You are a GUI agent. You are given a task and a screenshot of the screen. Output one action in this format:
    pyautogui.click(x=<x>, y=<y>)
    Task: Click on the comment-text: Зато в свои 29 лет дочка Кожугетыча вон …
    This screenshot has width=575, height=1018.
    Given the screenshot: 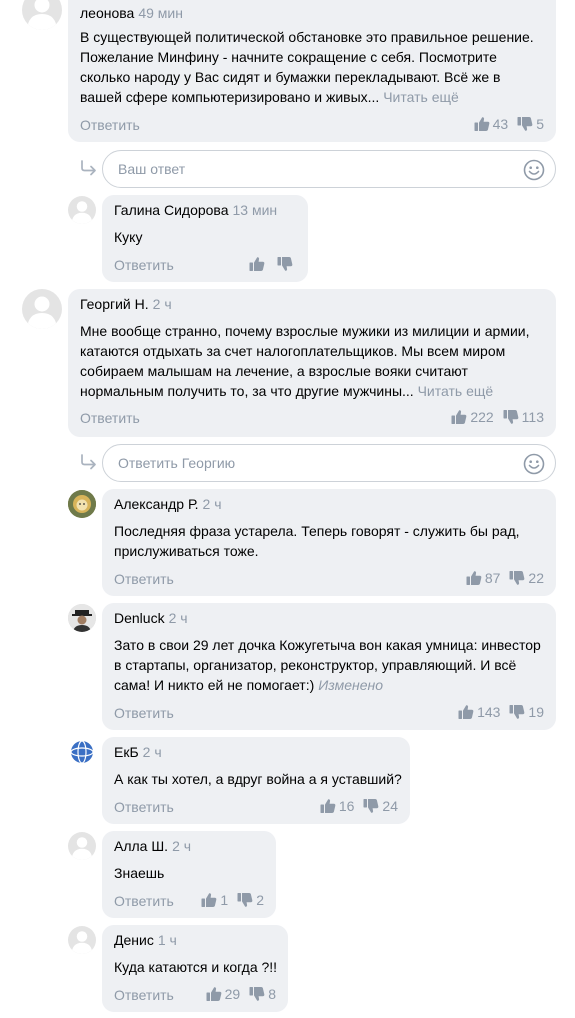 What is the action you would take?
    pyautogui.click(x=327, y=665)
    